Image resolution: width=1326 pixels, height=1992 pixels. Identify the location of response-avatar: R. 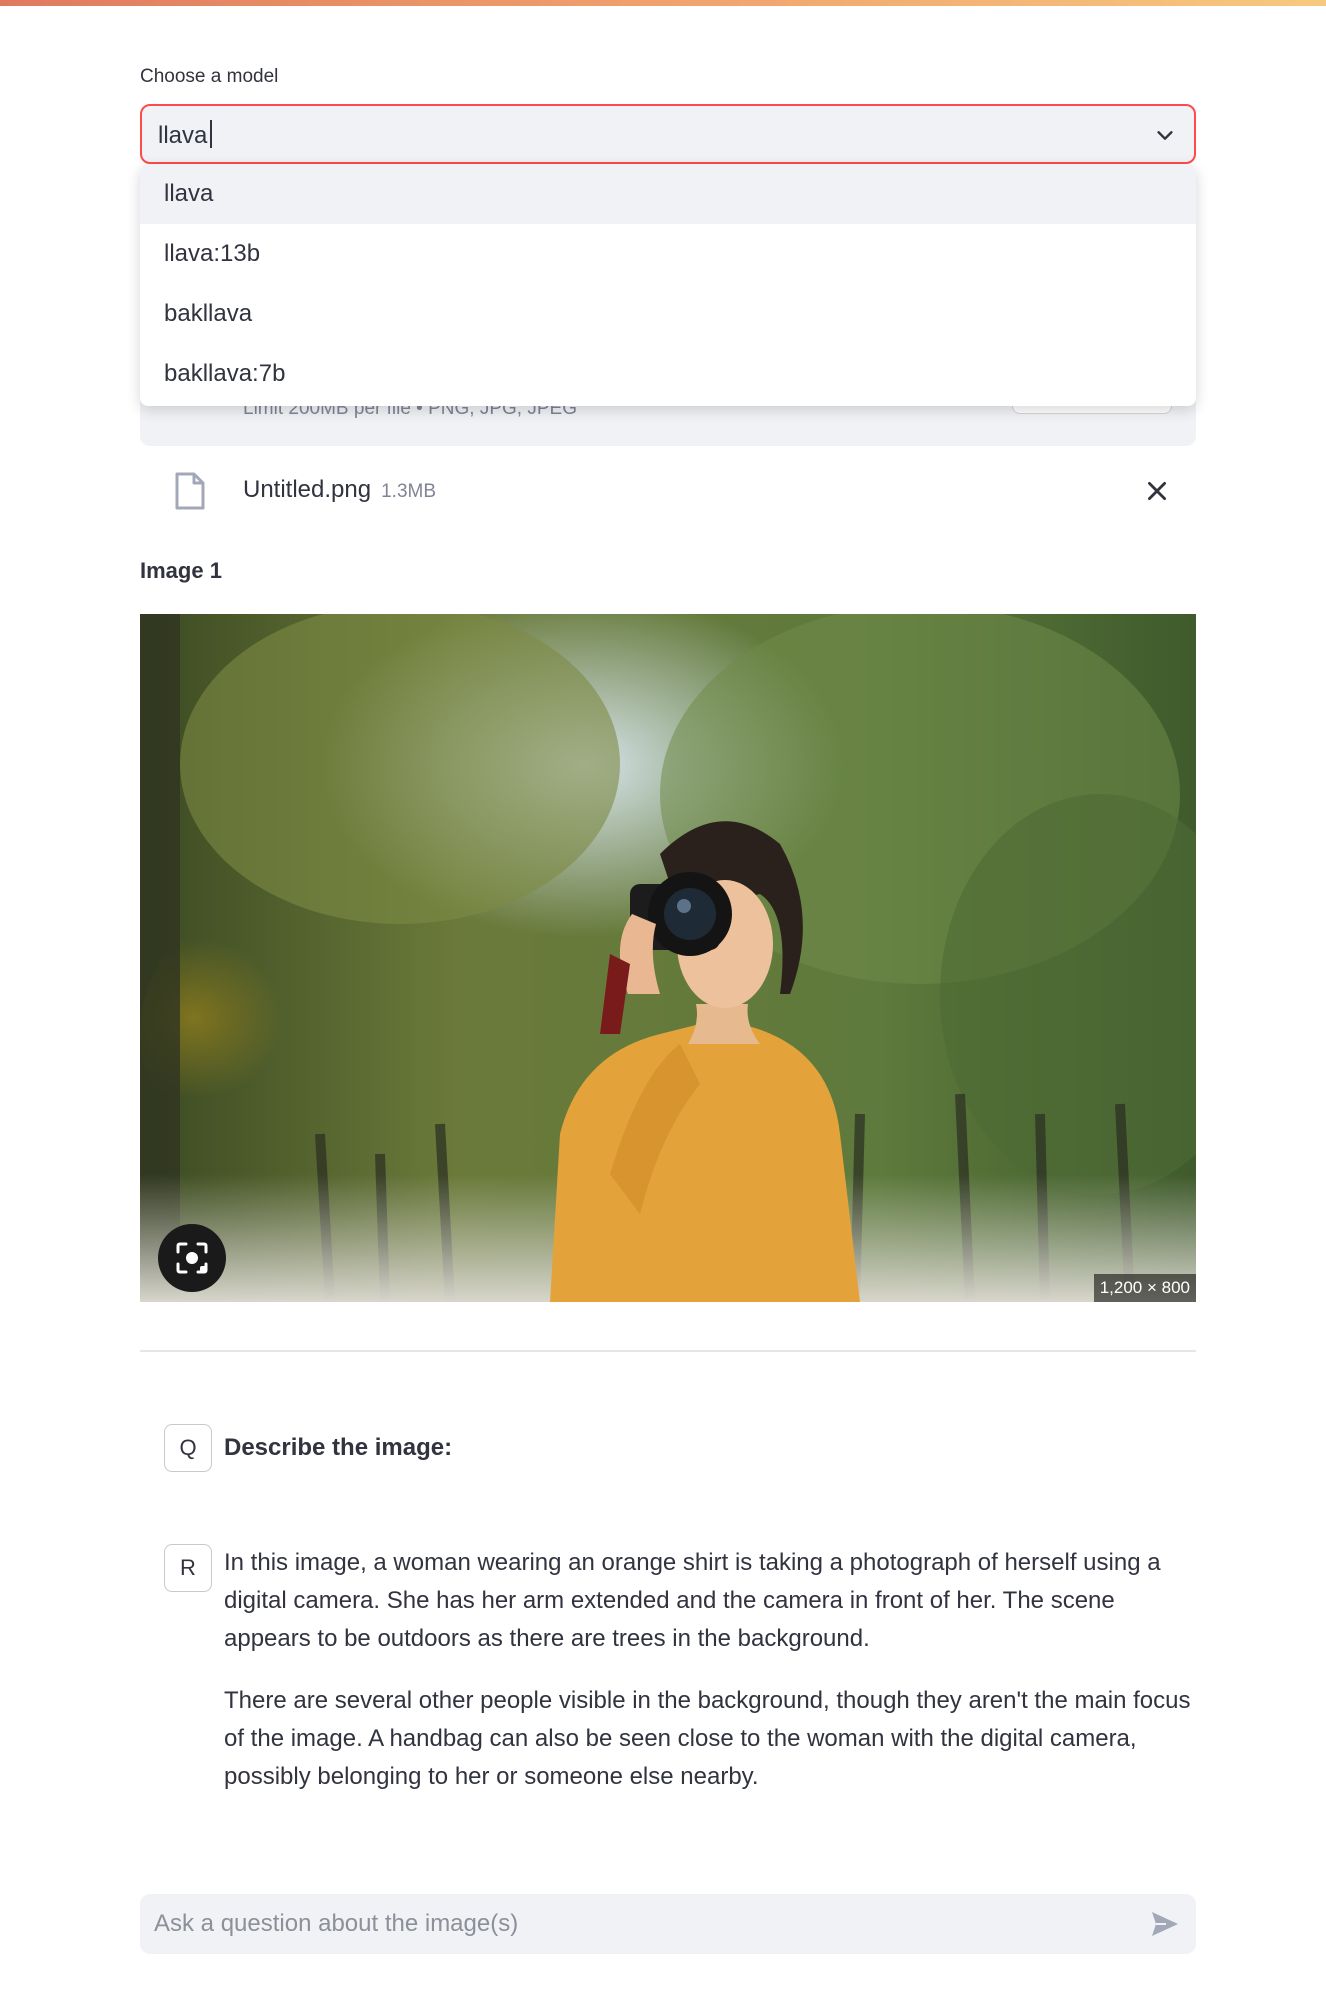
(188, 1568).